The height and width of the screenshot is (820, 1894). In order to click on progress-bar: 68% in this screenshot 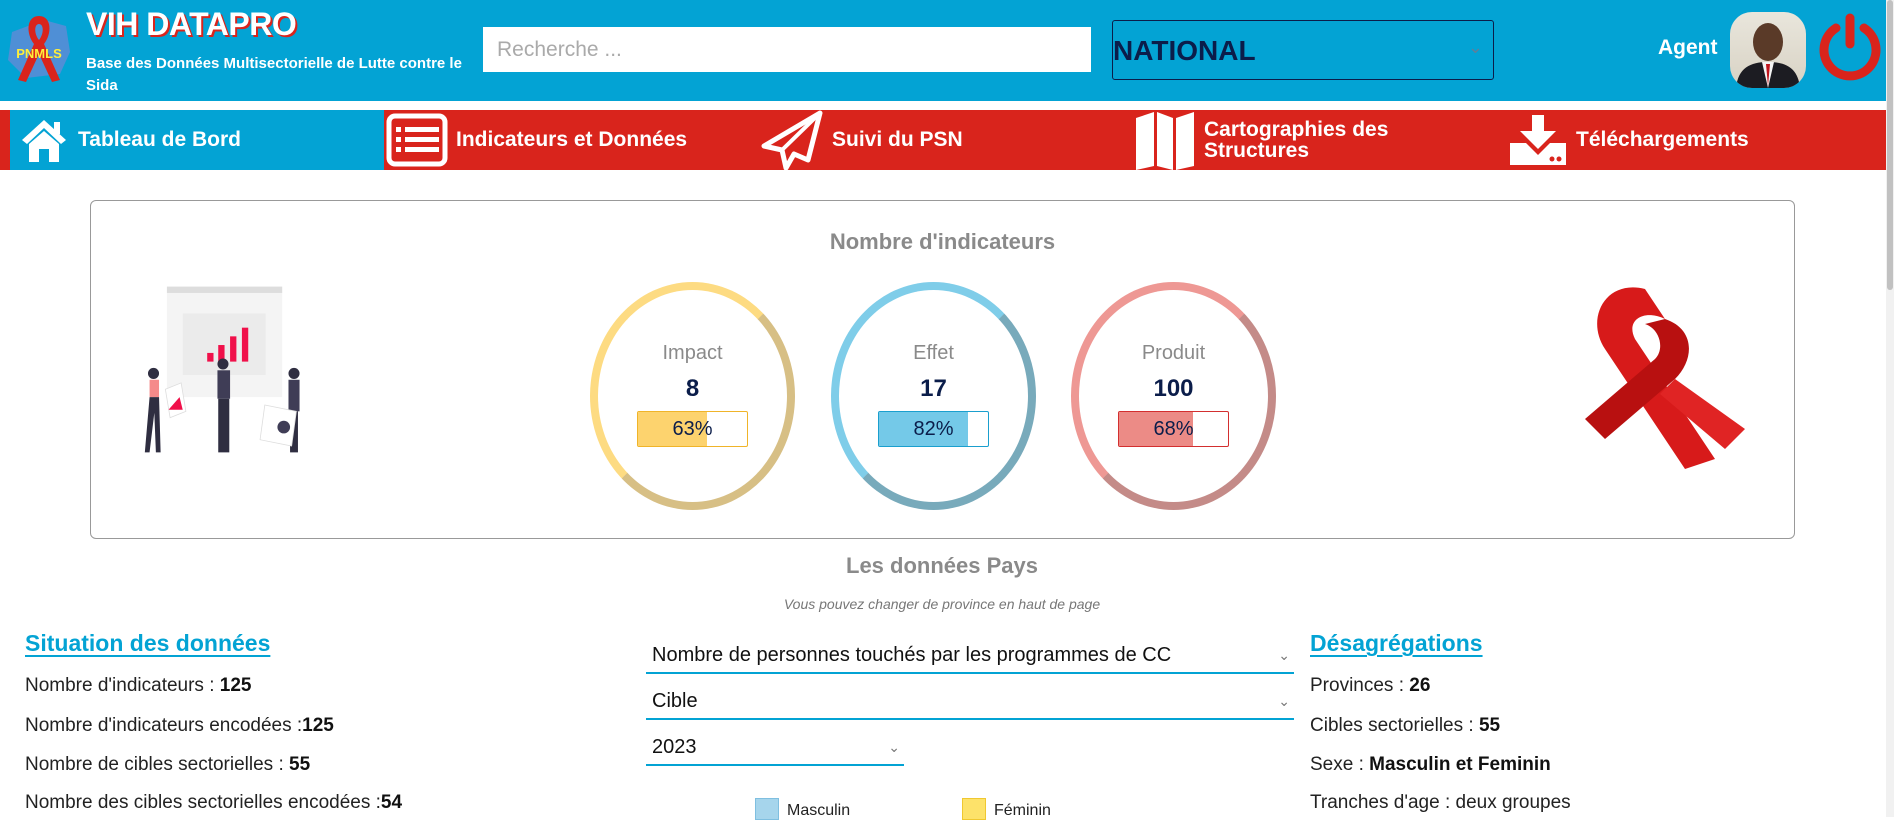, I will do `click(1173, 429)`.